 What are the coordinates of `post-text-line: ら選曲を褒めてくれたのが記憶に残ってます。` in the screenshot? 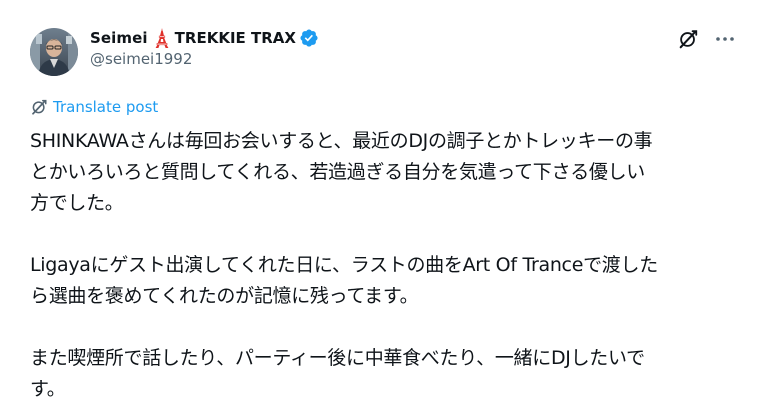 It's located at (224, 296).